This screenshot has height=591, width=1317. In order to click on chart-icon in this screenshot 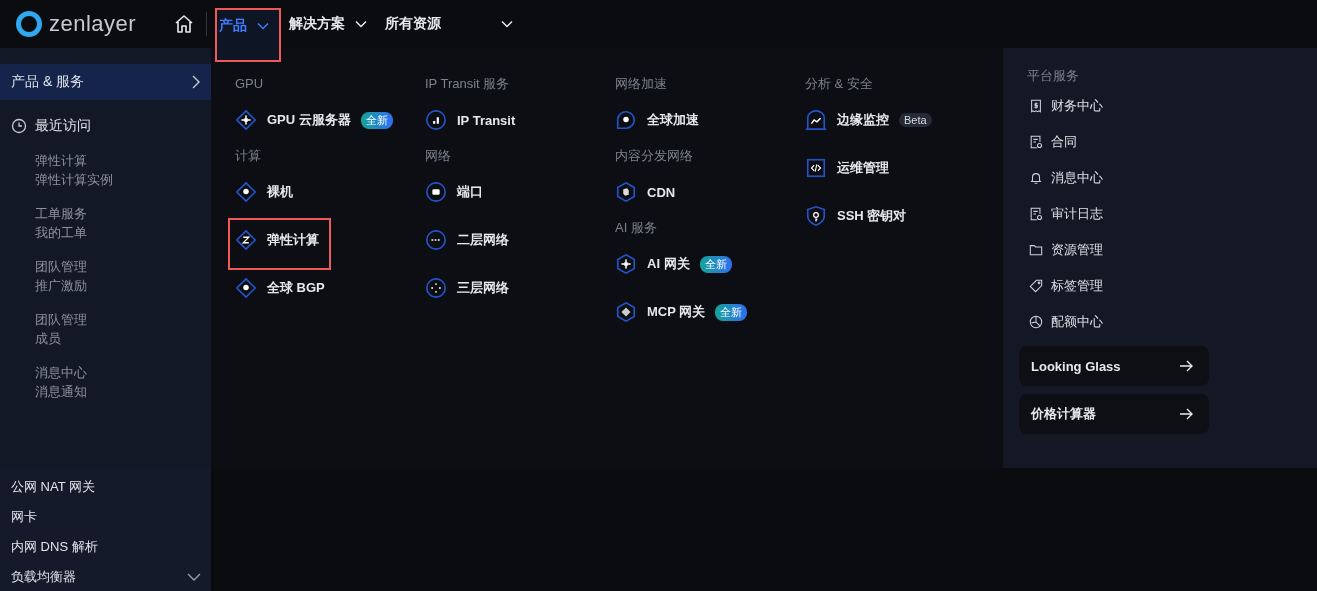, I will do `click(816, 120)`.